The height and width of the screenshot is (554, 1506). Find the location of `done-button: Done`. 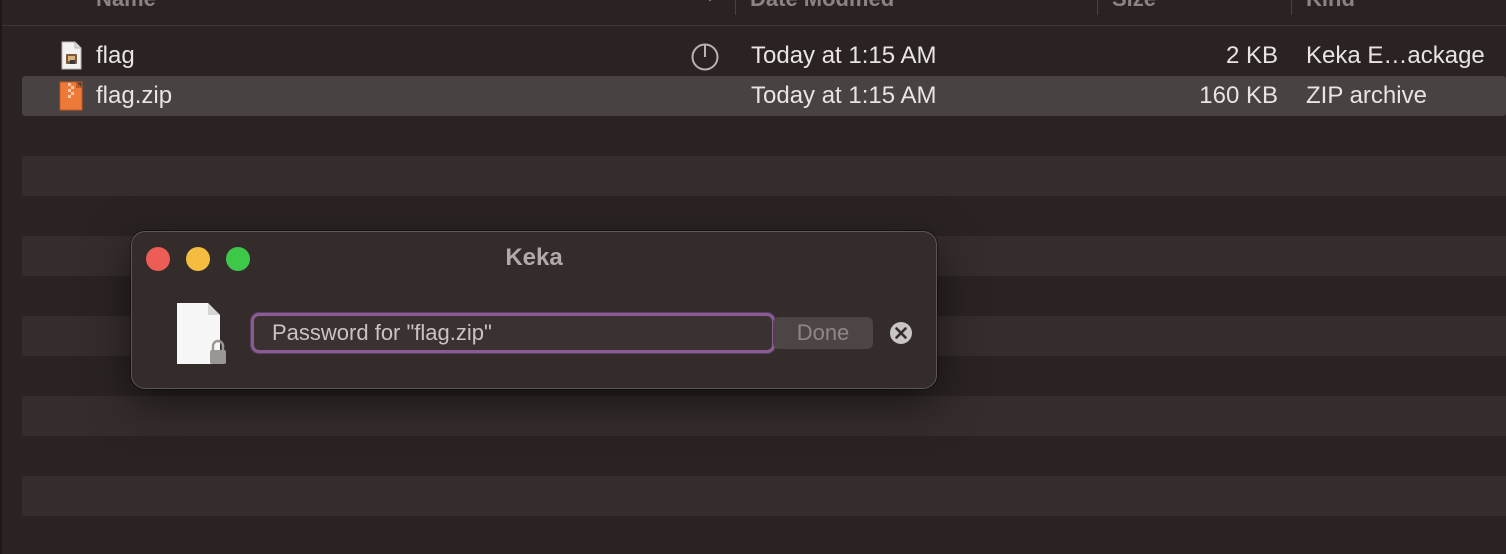

done-button: Done is located at coordinates (823, 333).